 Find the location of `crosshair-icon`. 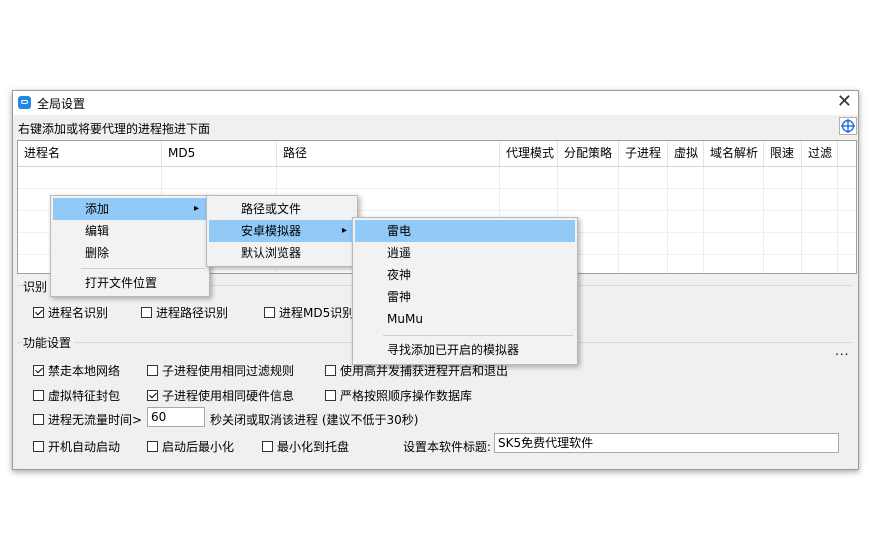

crosshair-icon is located at coordinates (848, 126).